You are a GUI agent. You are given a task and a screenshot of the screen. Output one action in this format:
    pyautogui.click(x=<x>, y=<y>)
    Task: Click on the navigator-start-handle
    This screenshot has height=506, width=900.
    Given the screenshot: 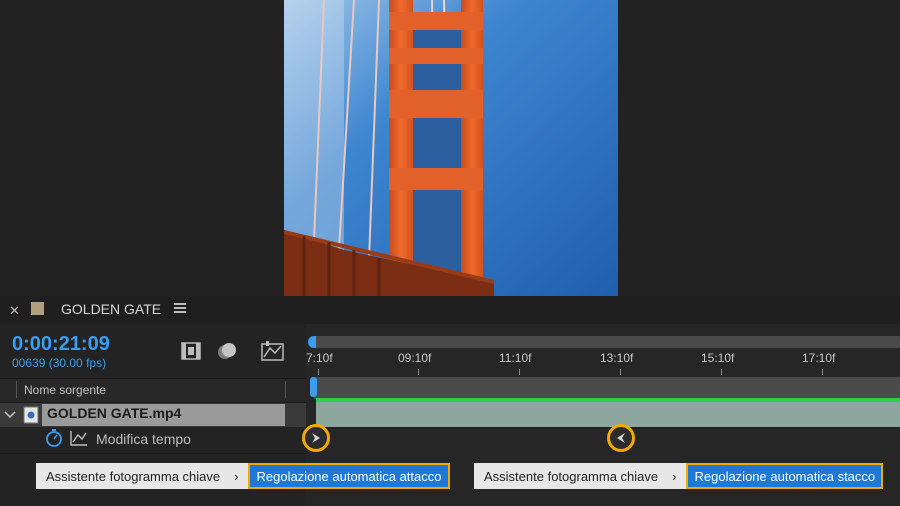 What is the action you would take?
    pyautogui.click(x=312, y=342)
    